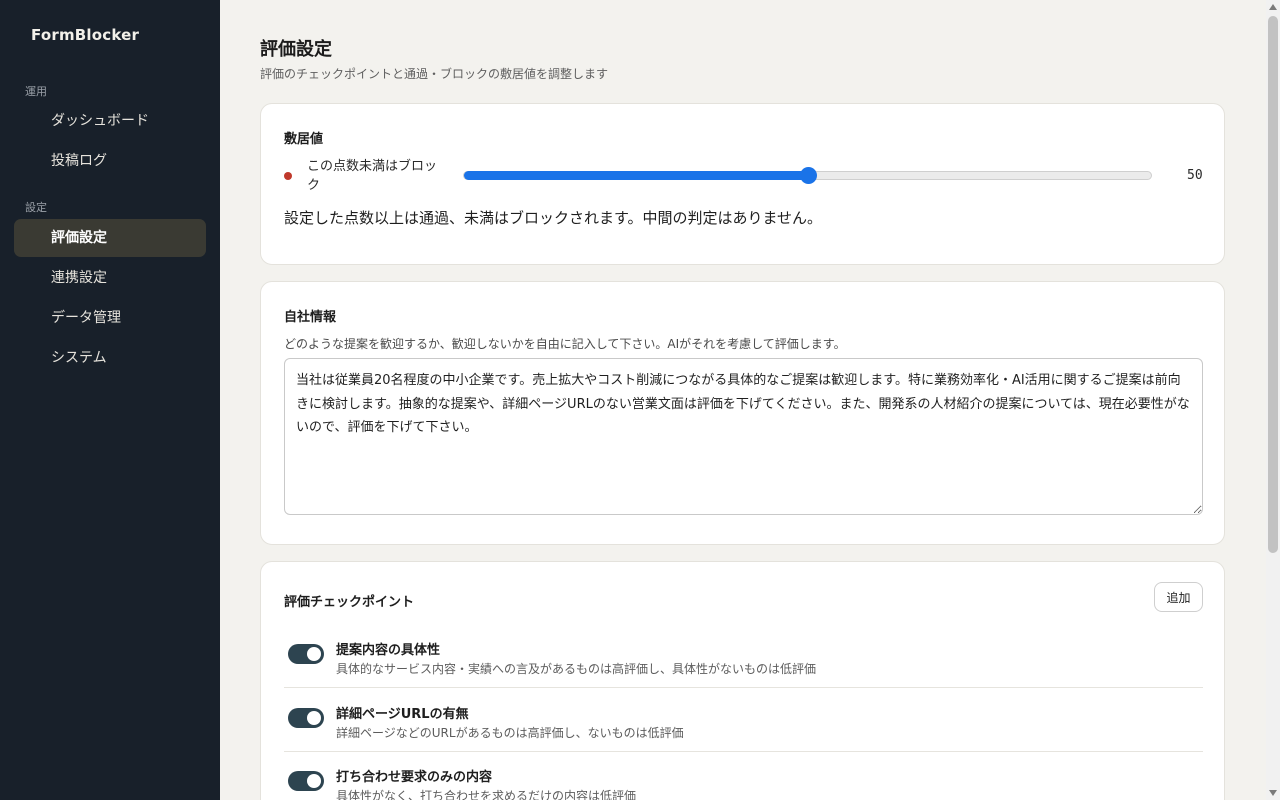 The width and height of the screenshot is (1280, 800). What do you see at coordinates (1273, 7) in the screenshot?
I see `scroll-up-arrow-icon` at bounding box center [1273, 7].